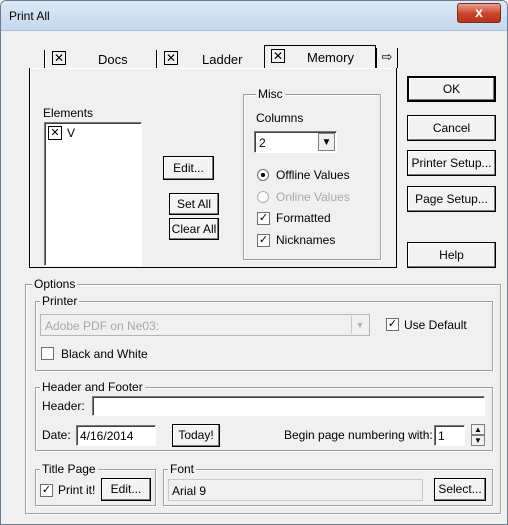 The width and height of the screenshot is (508, 525). I want to click on printer-label: Printer, so click(60, 301).